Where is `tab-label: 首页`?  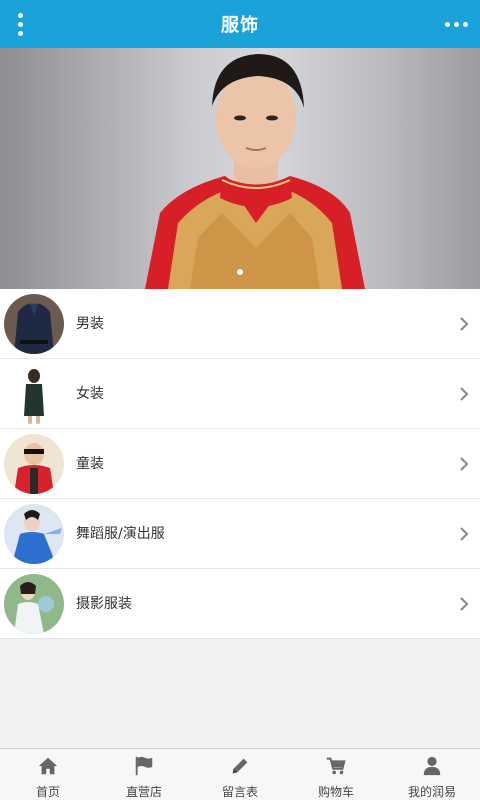
tab-label: 首页 is located at coordinates (47, 792).